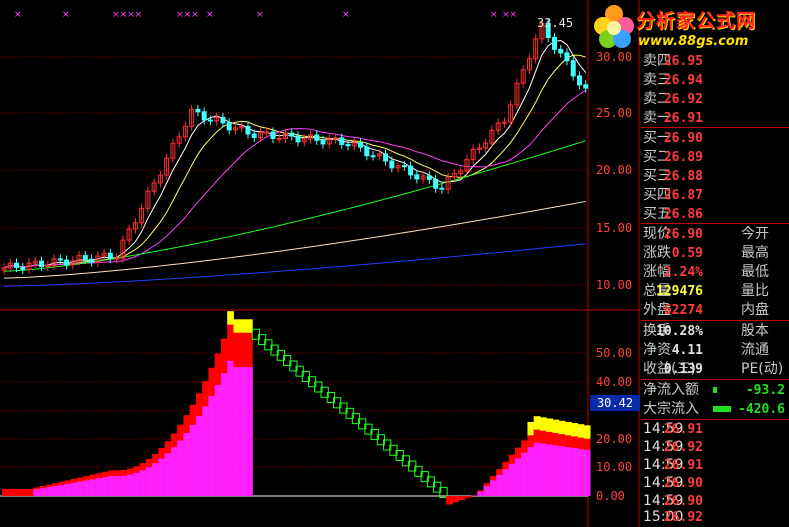 Image resolution: width=789 pixels, height=527 pixels. What do you see at coordinates (673, 195) in the screenshot?
I see `bid-row-4: 买四 26.87` at bounding box center [673, 195].